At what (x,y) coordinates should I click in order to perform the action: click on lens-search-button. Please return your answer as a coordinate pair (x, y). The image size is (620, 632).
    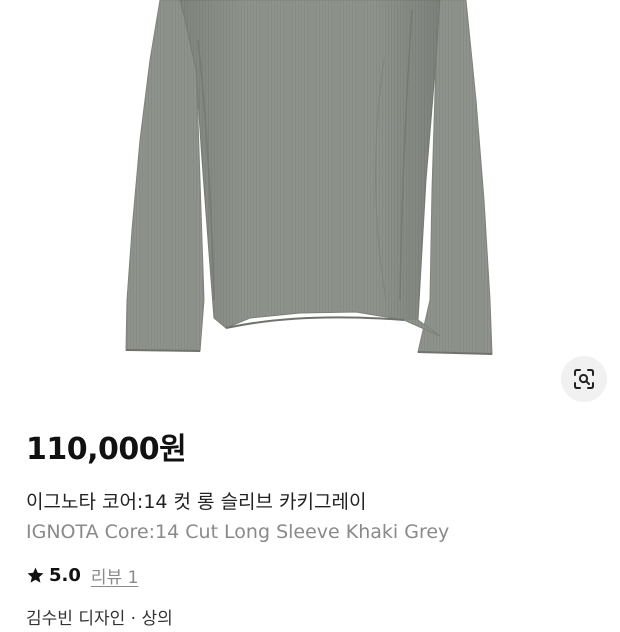
    Looking at the image, I should click on (584, 379).